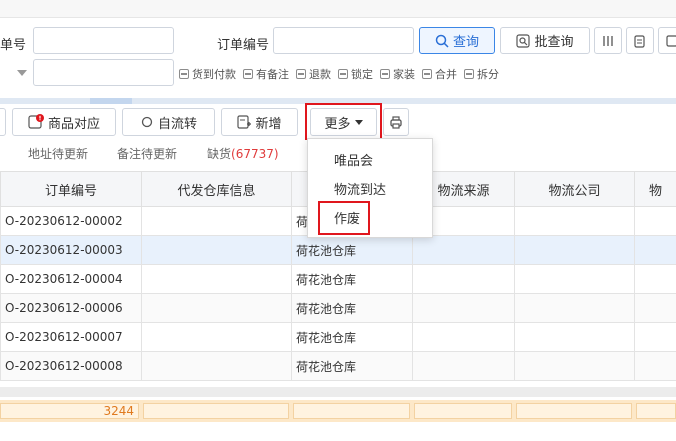 Image resolution: width=676 pixels, height=441 pixels. I want to click on printer-icon, so click(396, 122).